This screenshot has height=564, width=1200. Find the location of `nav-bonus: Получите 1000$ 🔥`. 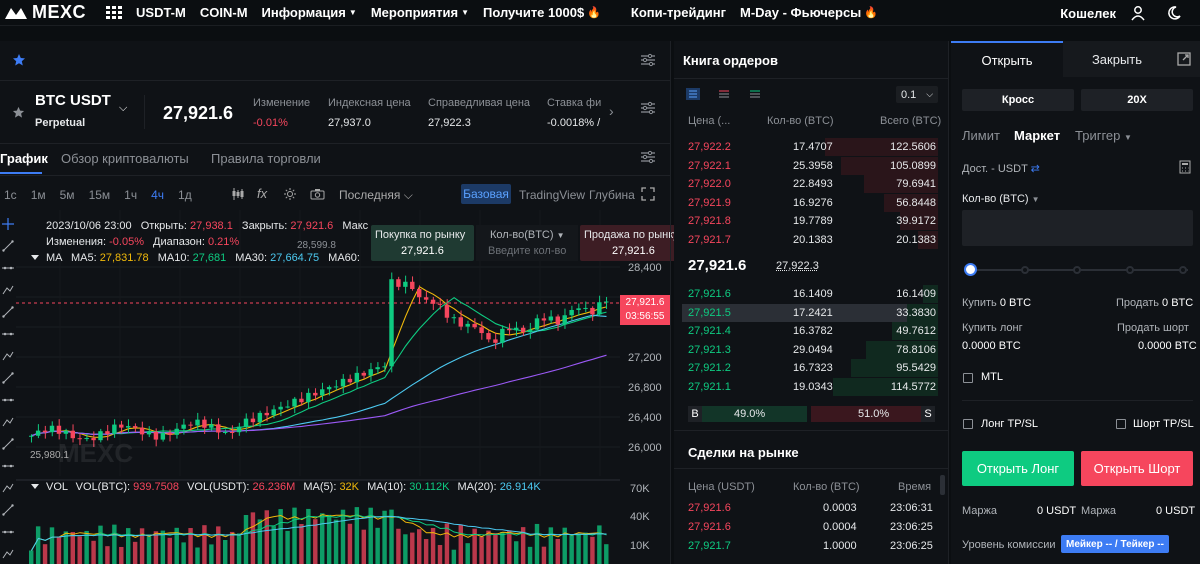

nav-bonus: Получите 1000$ 🔥 is located at coordinates (542, 12).